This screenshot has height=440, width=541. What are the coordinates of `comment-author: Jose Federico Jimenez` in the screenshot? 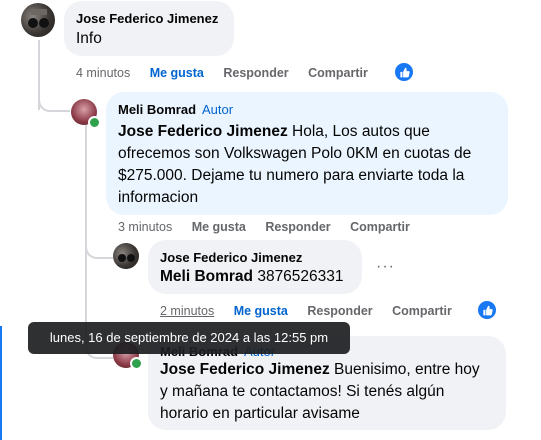 It's located at (147, 18).